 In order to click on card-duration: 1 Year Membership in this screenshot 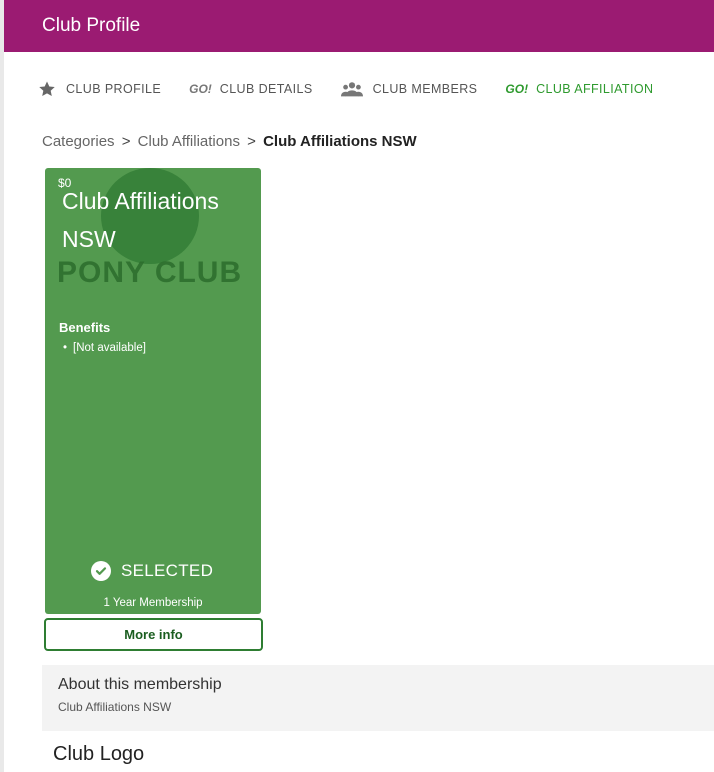, I will do `click(153, 603)`.